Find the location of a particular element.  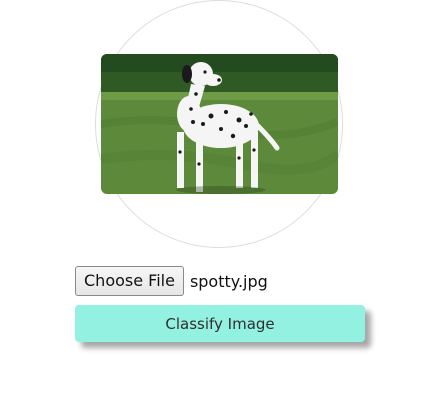

file-picker: Choose File spotty.jpg is located at coordinates (171, 281).